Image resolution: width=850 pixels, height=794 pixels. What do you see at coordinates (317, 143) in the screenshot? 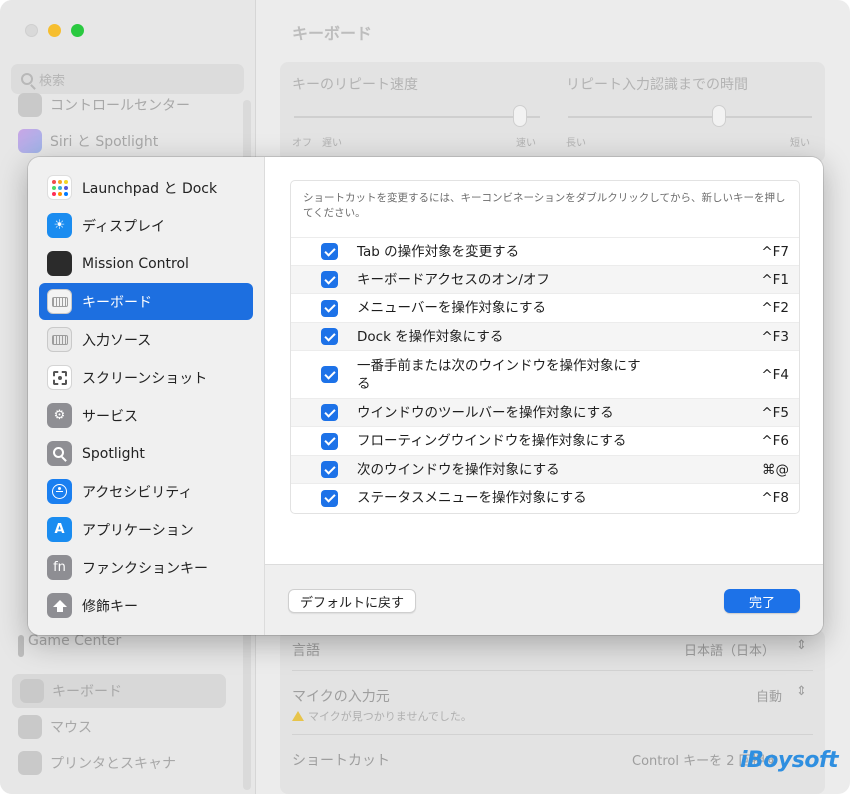
I see `repeat-rate-min-label: オフ 遅い` at bounding box center [317, 143].